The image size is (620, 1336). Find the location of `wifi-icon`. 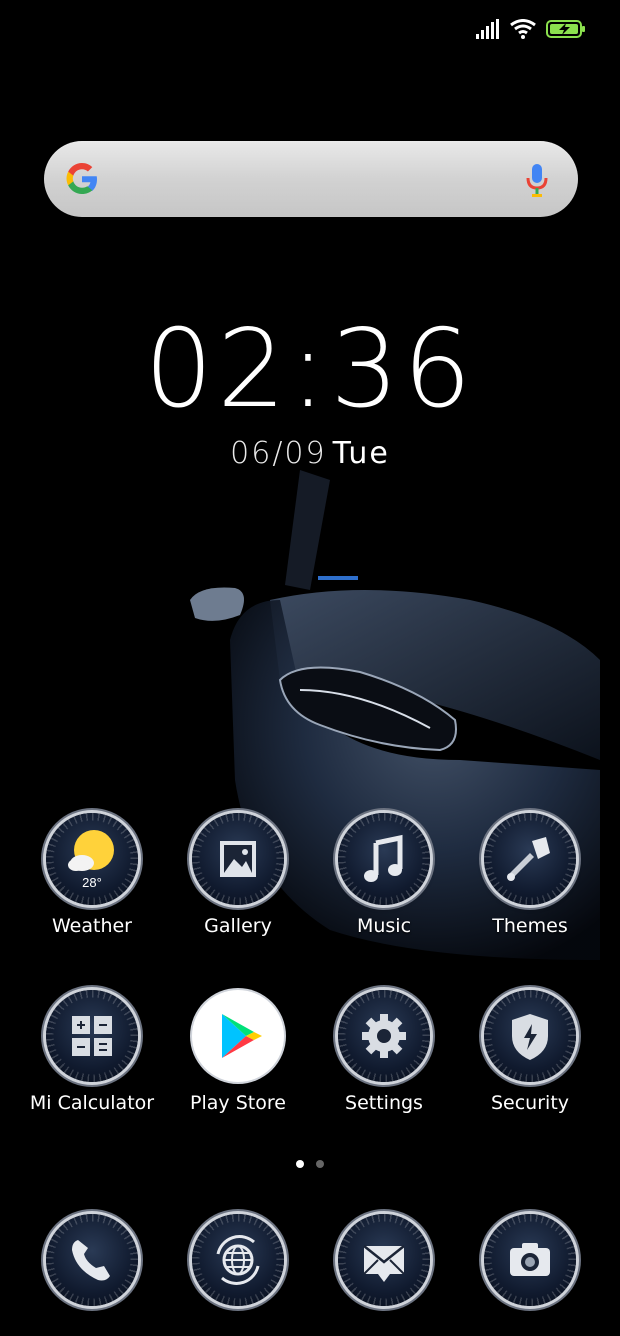

wifi-icon is located at coordinates (523, 29).